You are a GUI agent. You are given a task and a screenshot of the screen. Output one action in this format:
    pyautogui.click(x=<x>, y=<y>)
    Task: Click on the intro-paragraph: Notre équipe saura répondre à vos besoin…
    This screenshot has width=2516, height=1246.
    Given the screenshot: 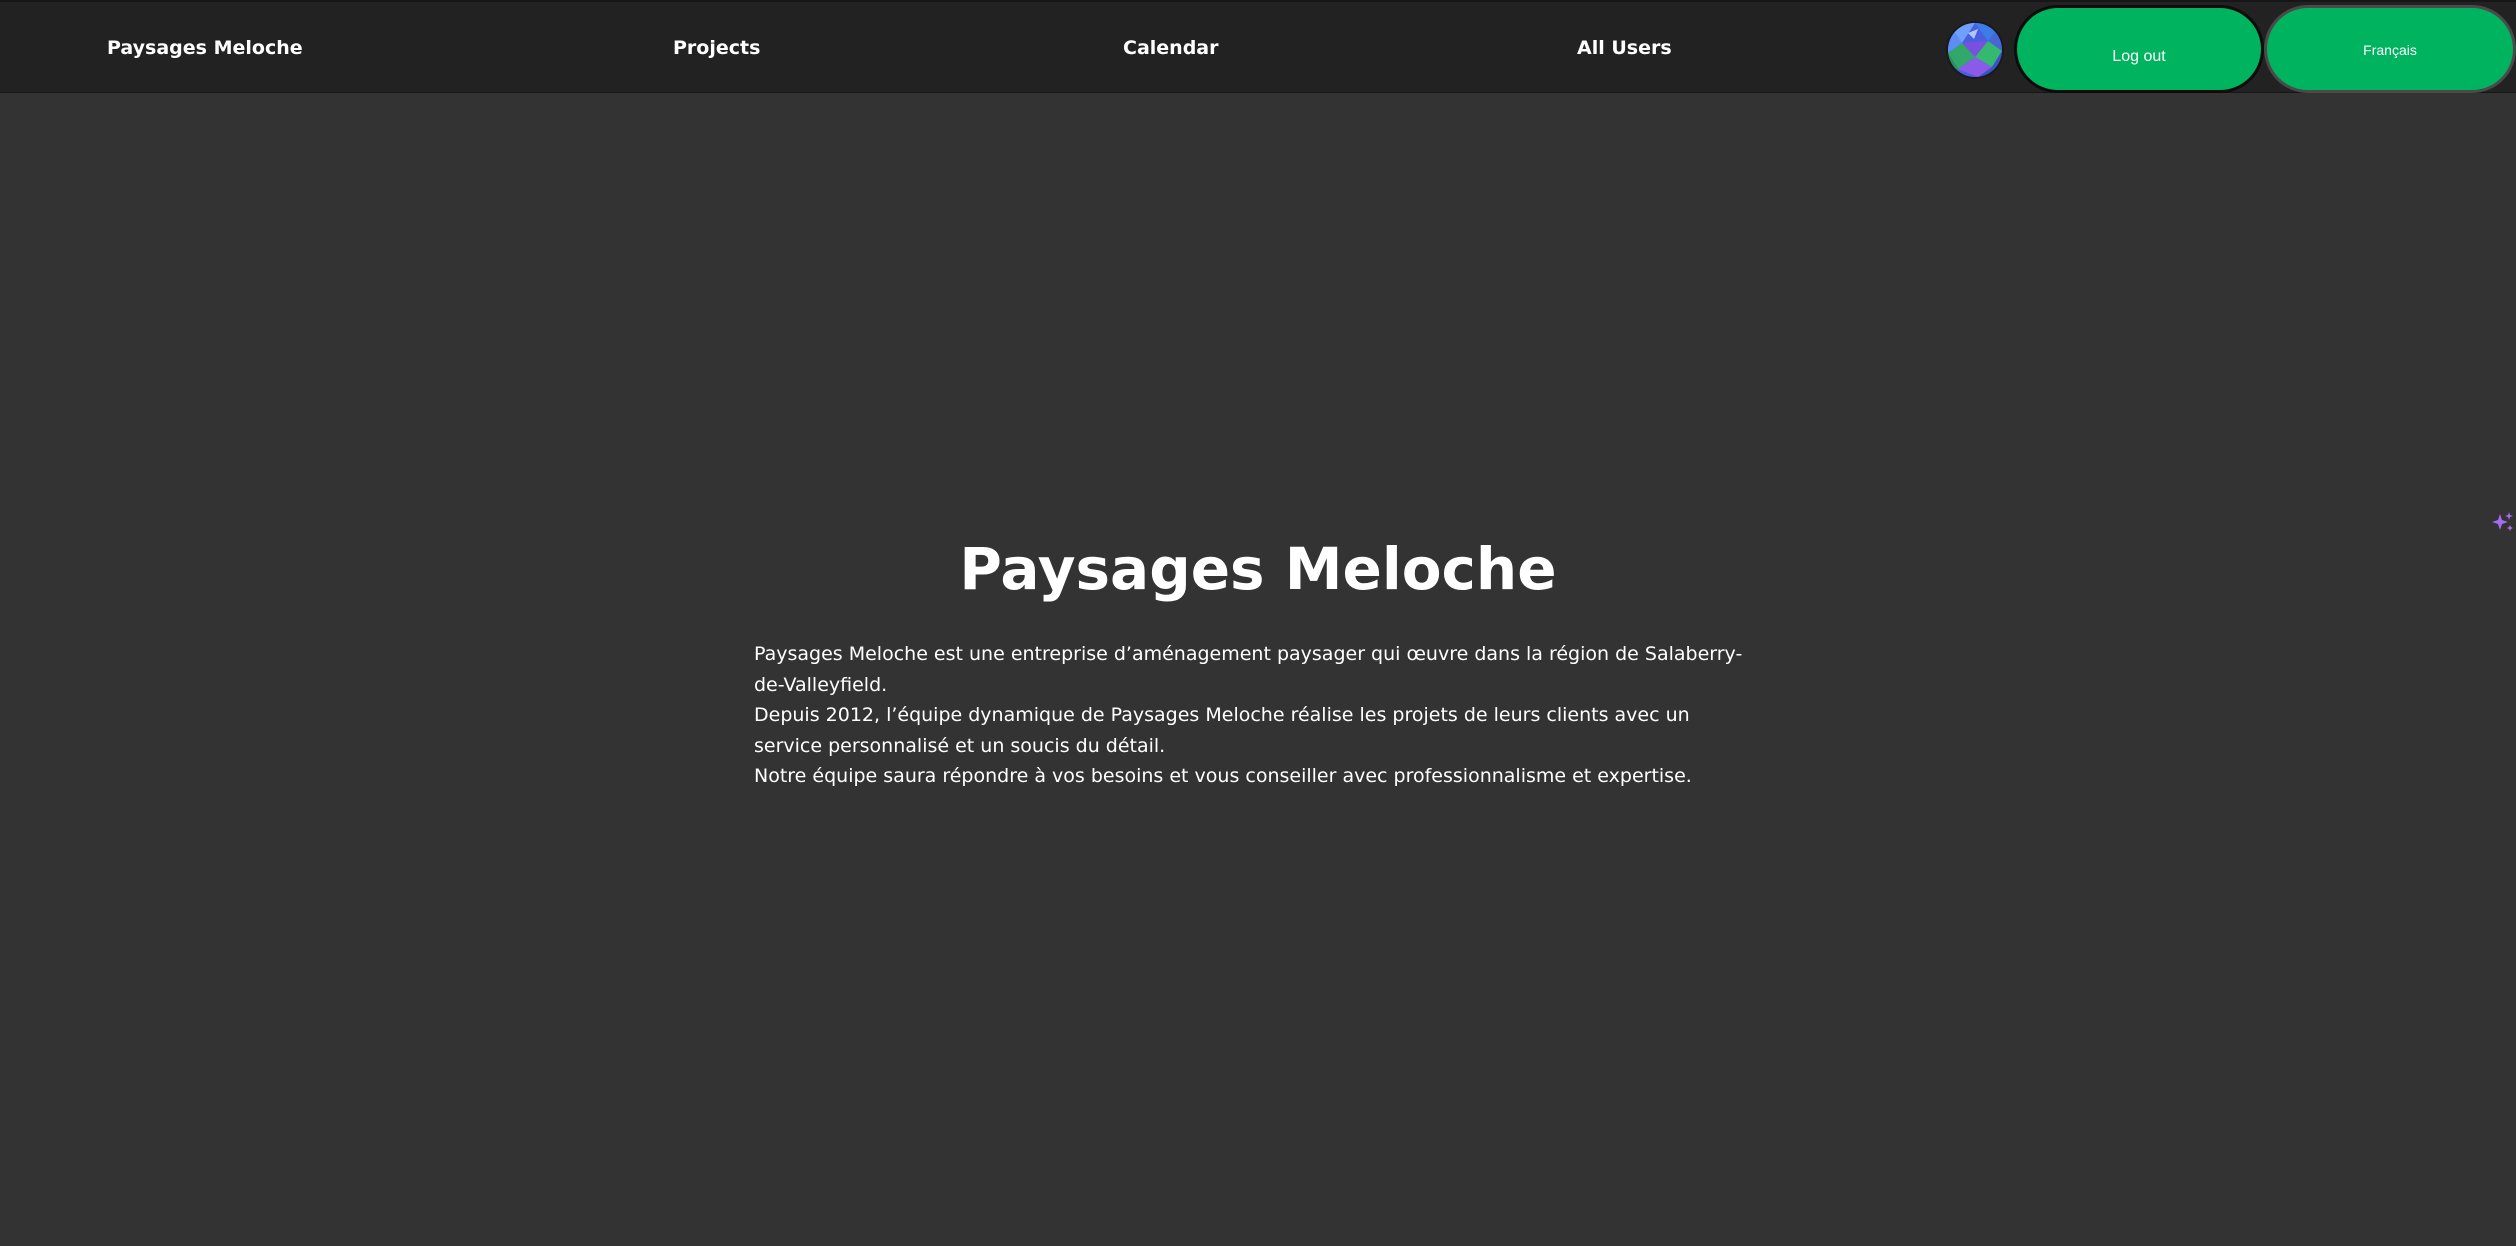 What is the action you would take?
    pyautogui.click(x=1223, y=776)
    